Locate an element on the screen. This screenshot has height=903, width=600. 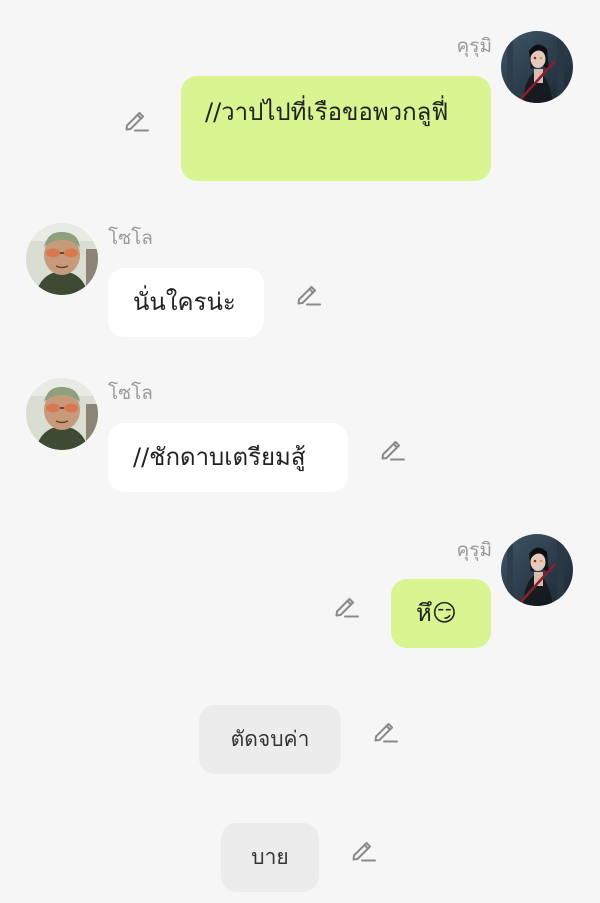
chat-message-6: บาย is located at coordinates (300, 856).